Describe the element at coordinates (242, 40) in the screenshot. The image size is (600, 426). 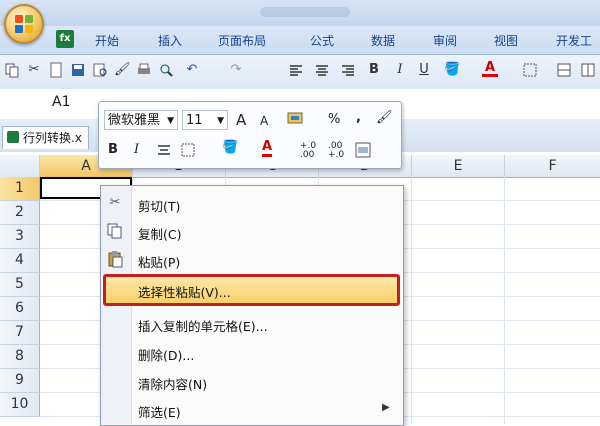
I see `tab-page-layout: 页面布局` at that location.